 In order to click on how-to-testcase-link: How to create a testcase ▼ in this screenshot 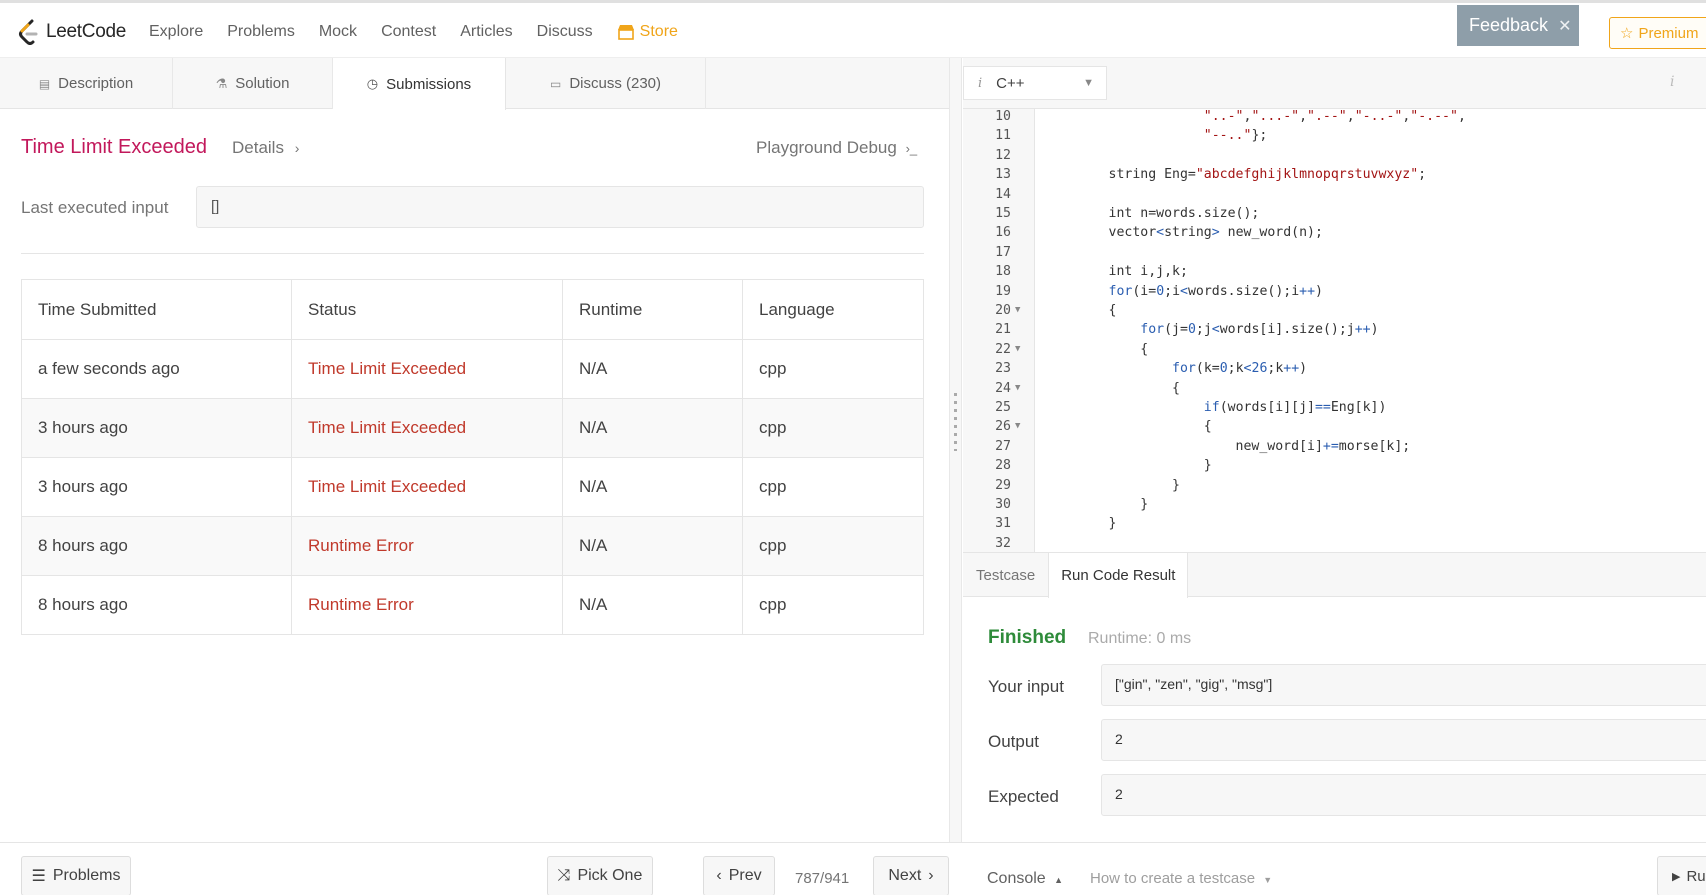, I will do `click(1181, 878)`.